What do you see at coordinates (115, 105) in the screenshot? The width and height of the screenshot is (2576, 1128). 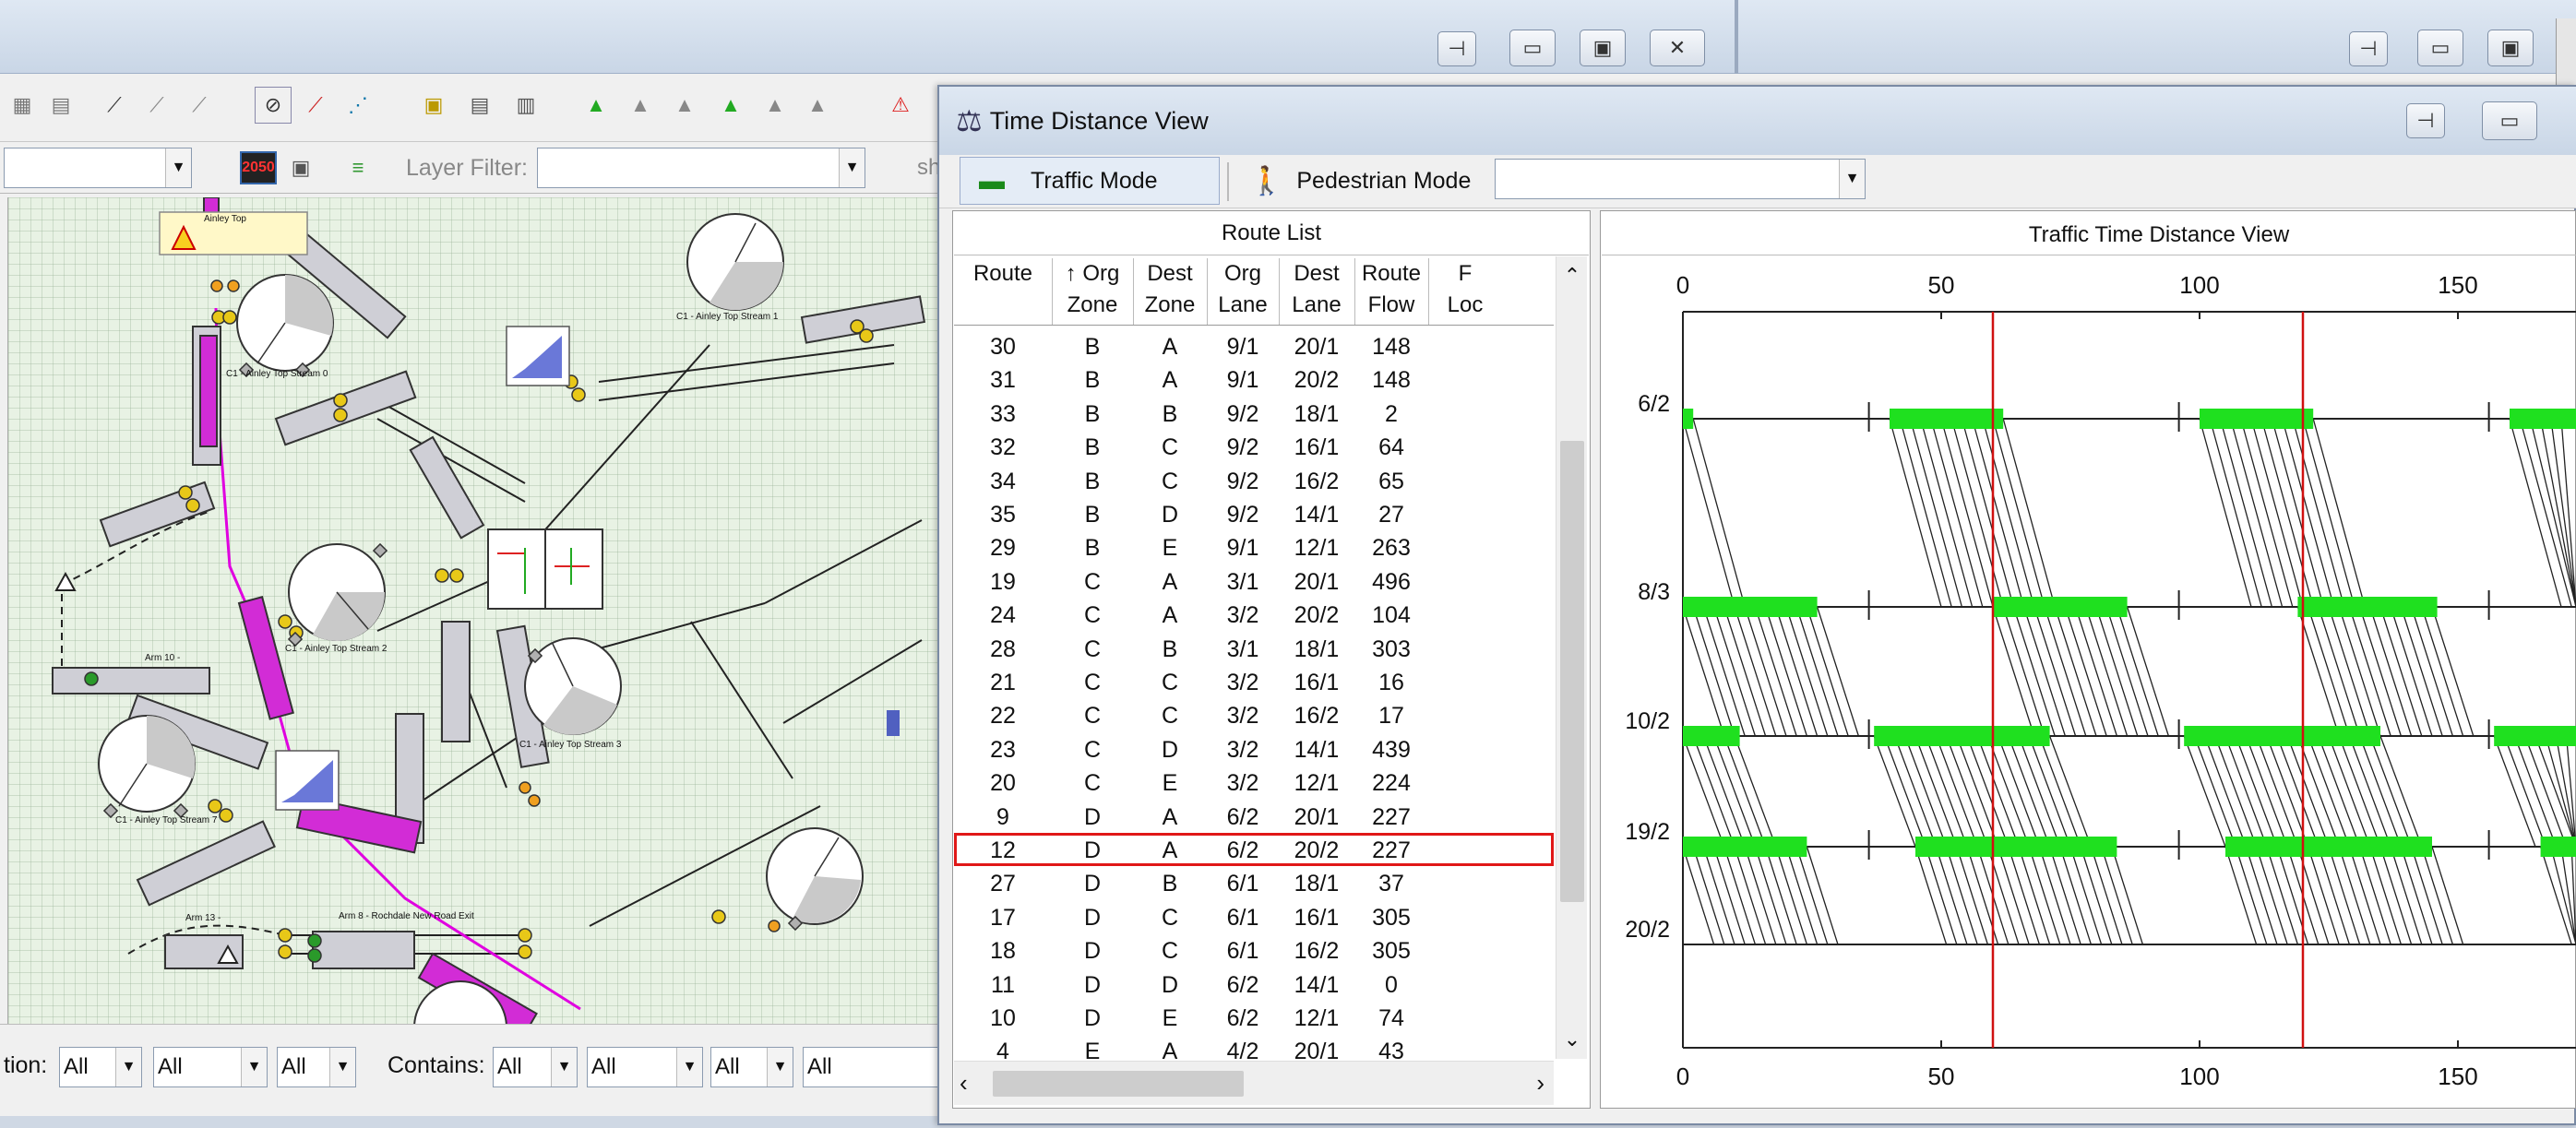 I see `draw-line-icon: ⟋` at bounding box center [115, 105].